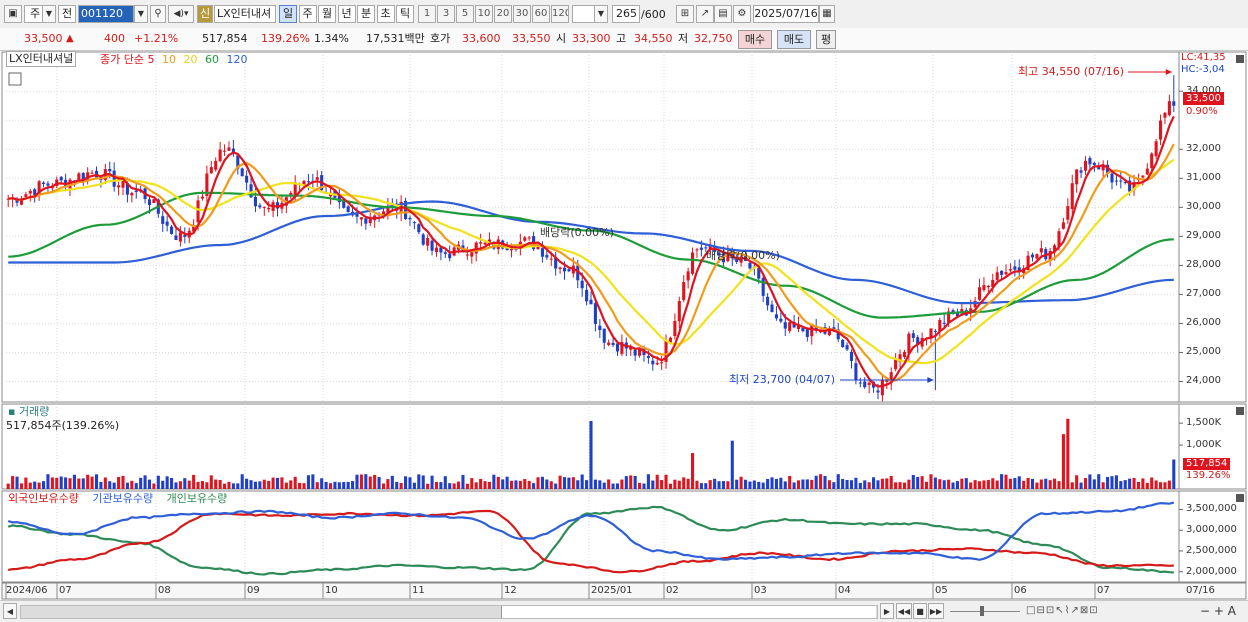 This screenshot has height=622, width=1248. I want to click on zoom-controls-icon: − + A, so click(1218, 611).